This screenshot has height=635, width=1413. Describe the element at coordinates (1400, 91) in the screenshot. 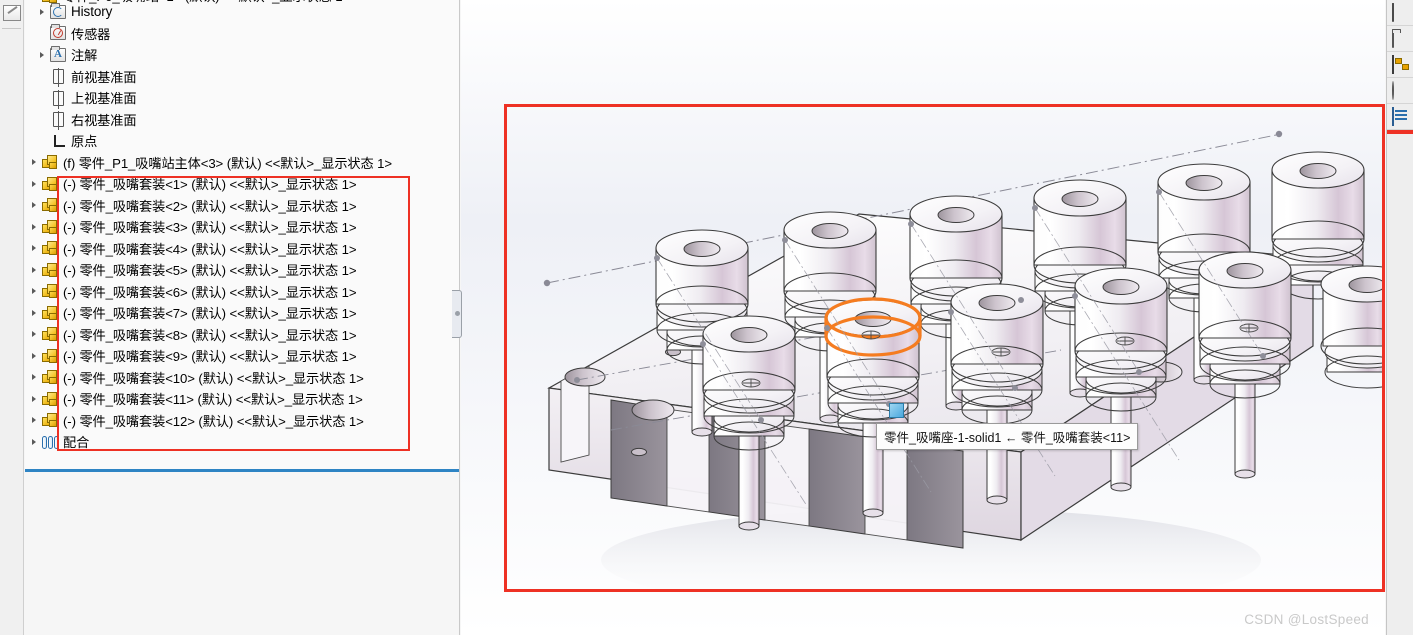

I see `appearances-globe-icon` at that location.